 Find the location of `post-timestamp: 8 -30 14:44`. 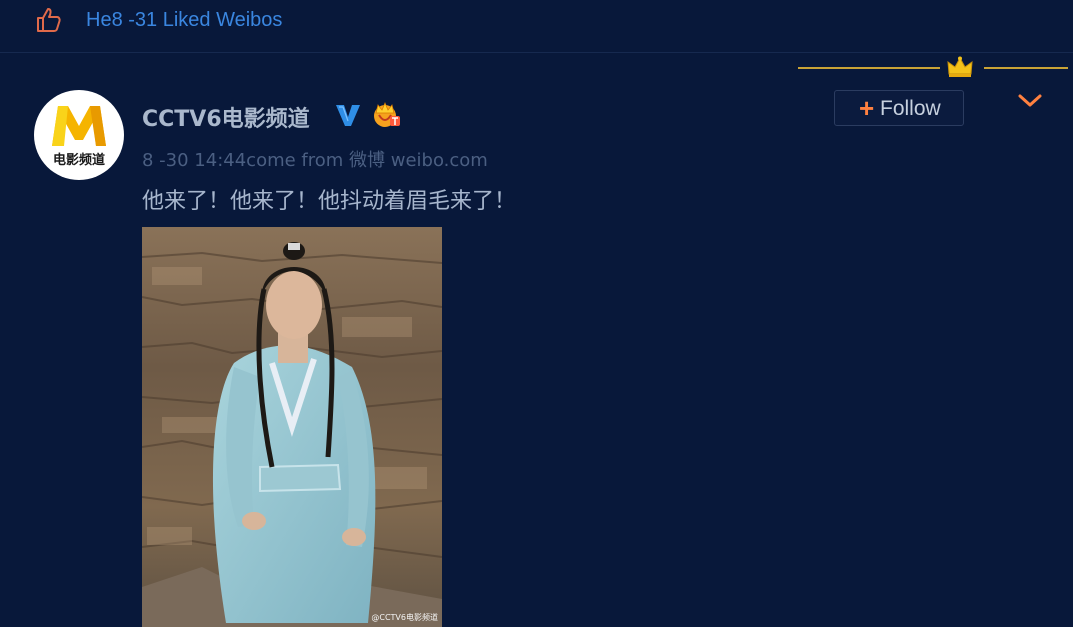

post-timestamp: 8 -30 14:44 is located at coordinates (194, 160).